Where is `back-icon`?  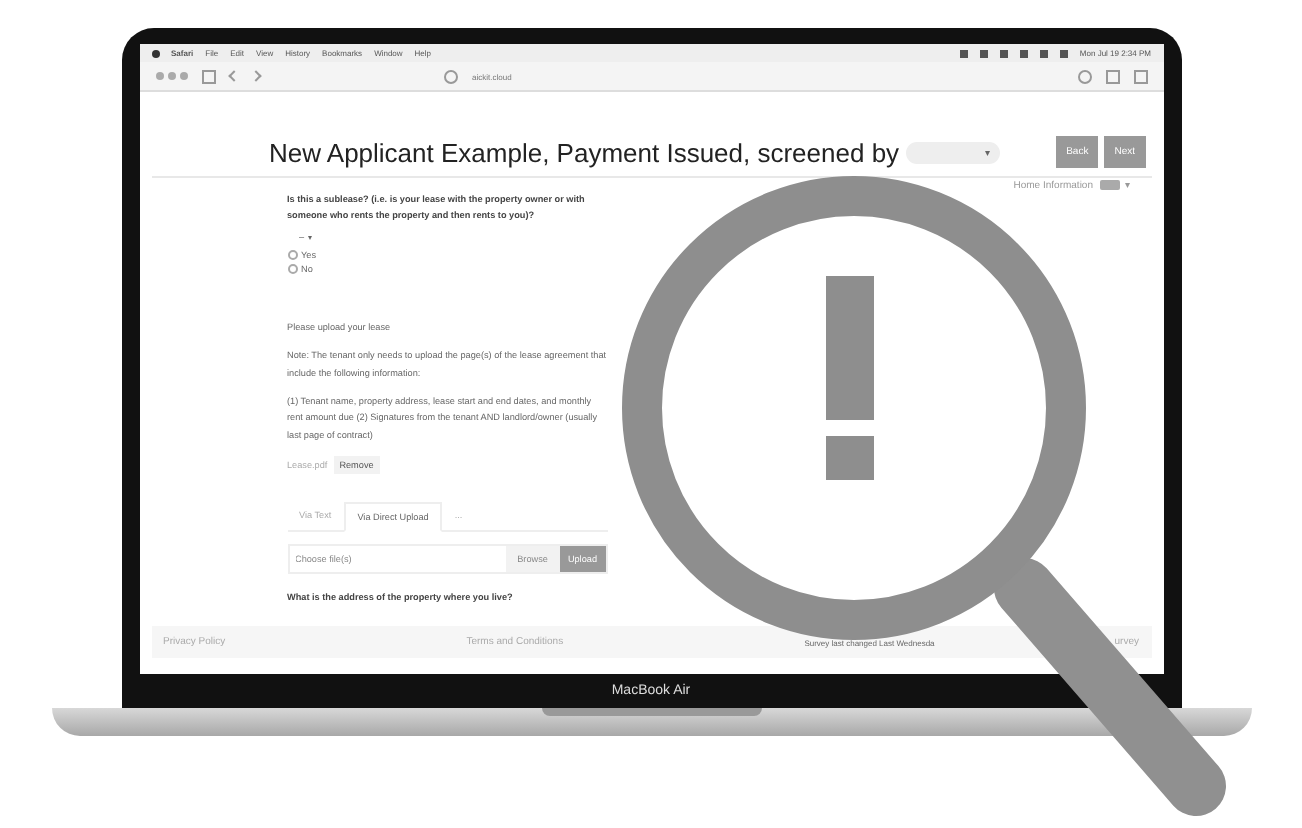
back-icon is located at coordinates (233, 76).